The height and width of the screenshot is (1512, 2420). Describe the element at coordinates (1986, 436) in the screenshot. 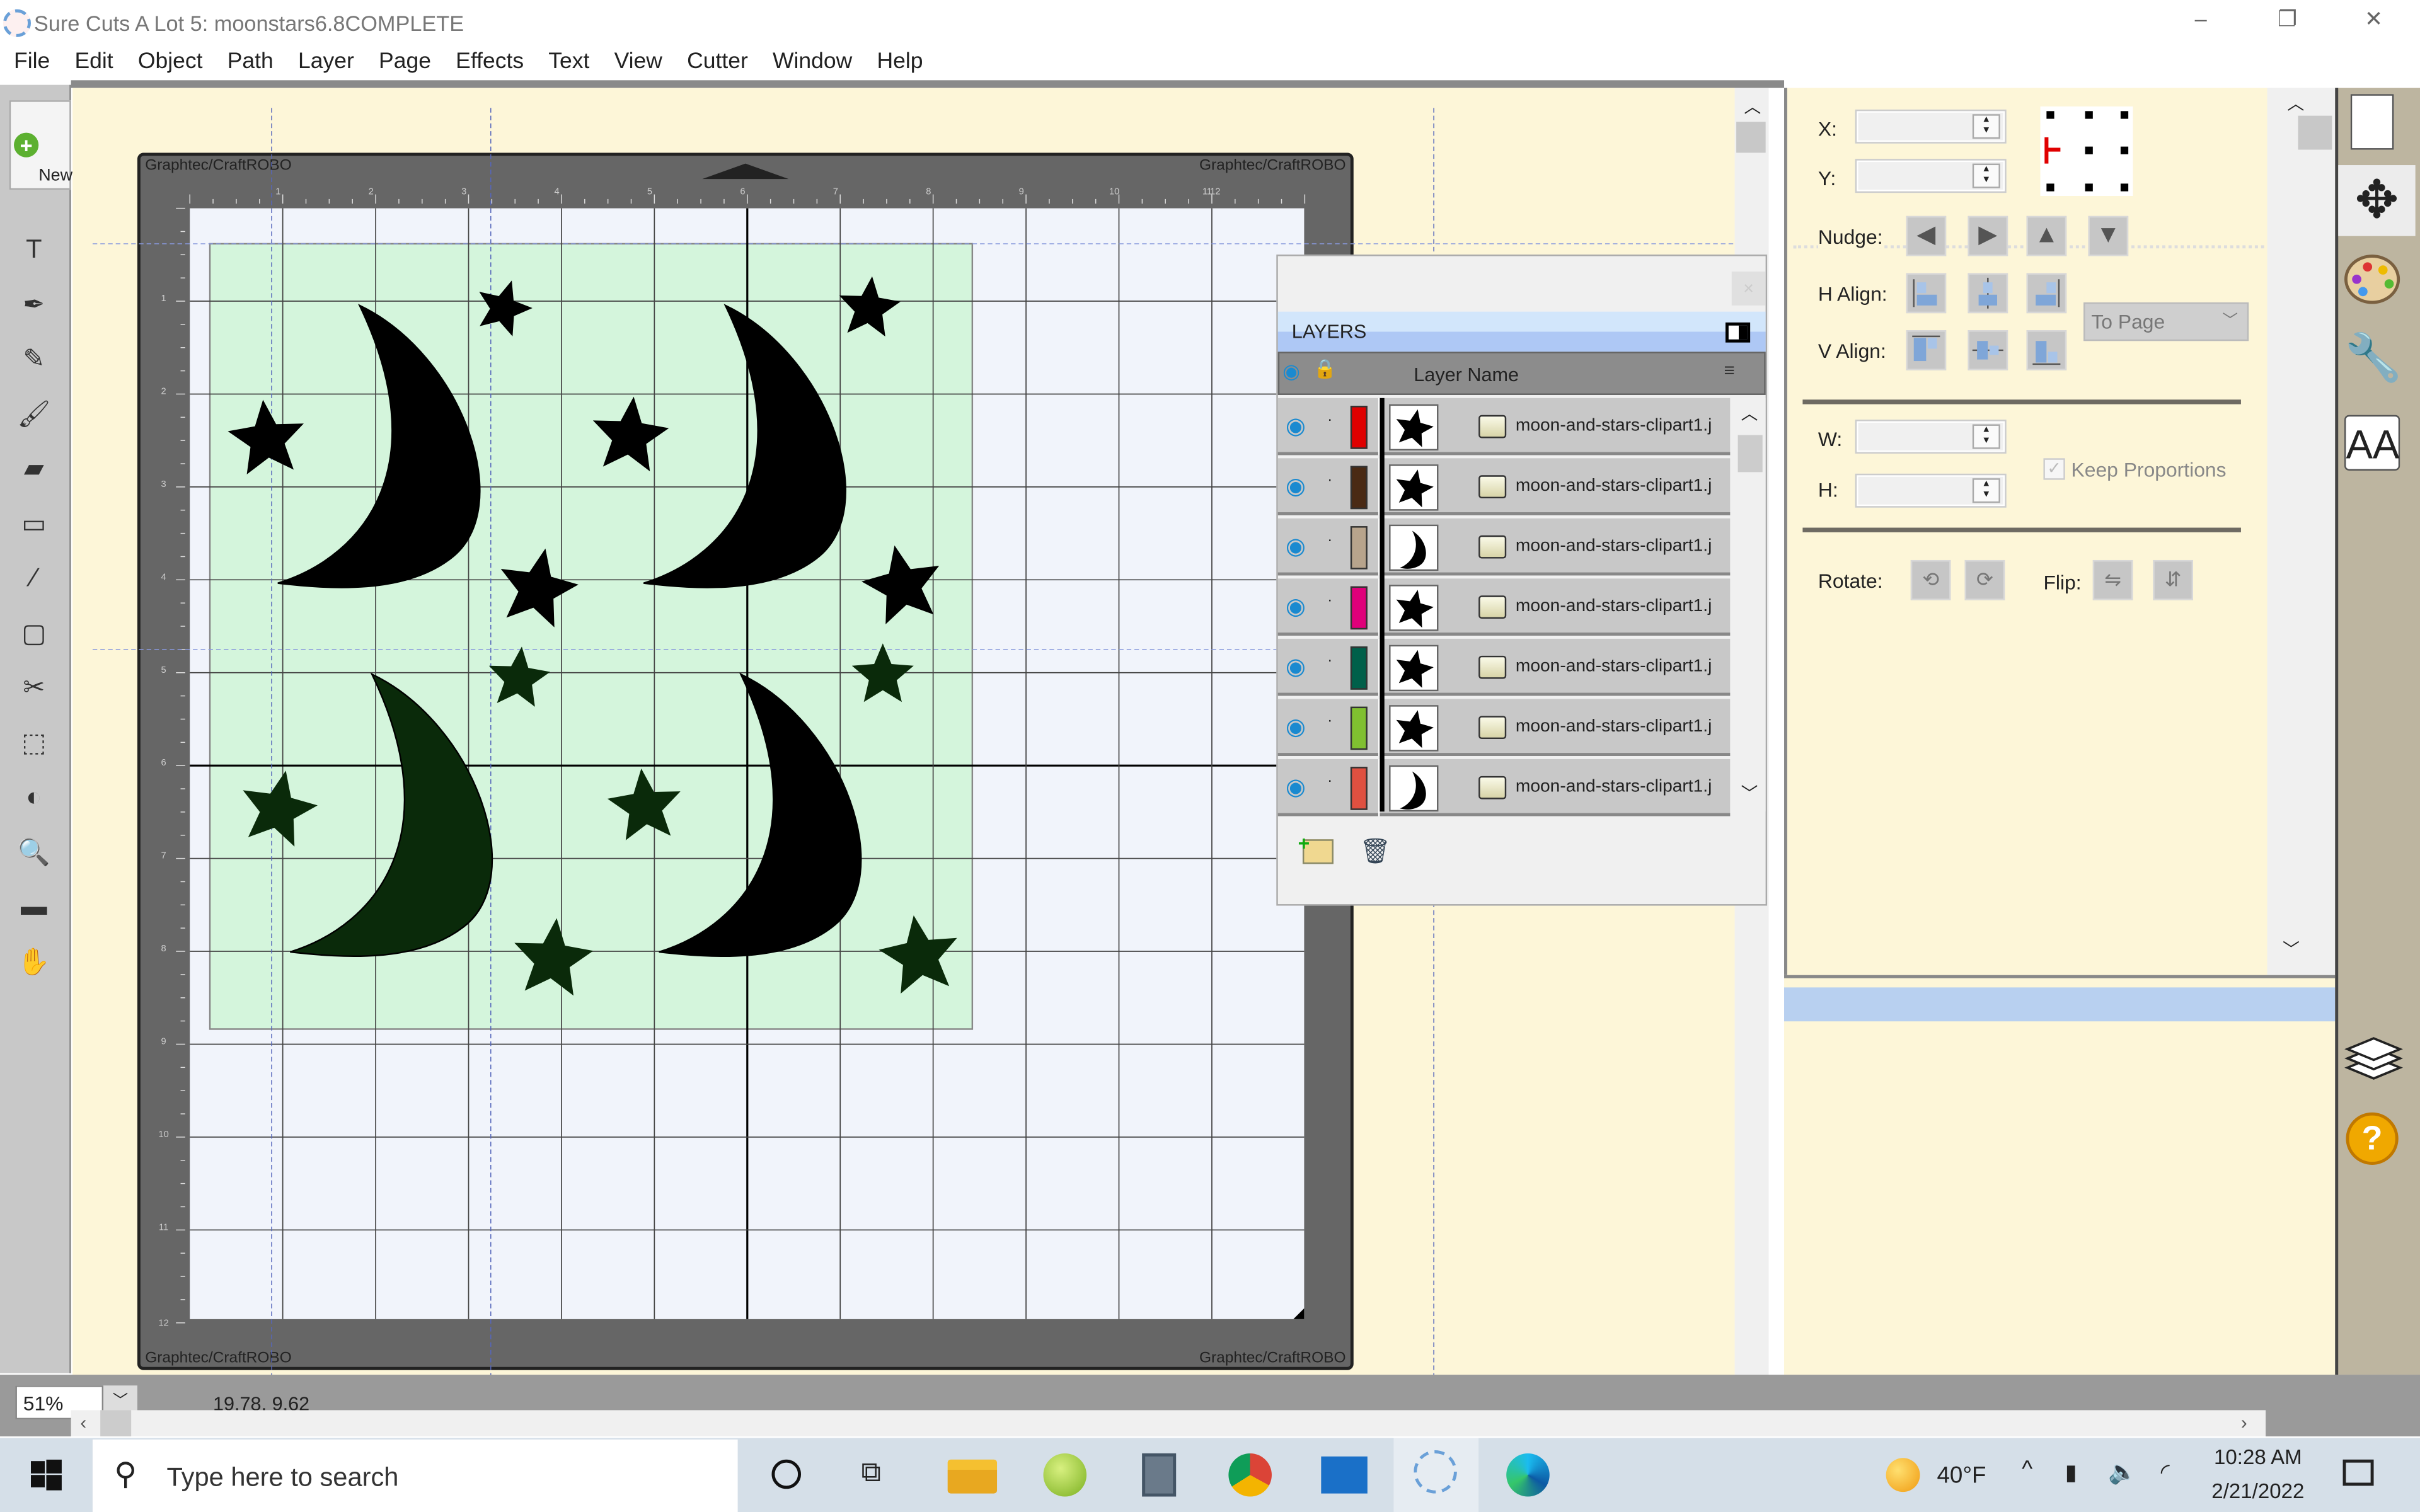

I see `w-spinner: ▲ ▼` at that location.